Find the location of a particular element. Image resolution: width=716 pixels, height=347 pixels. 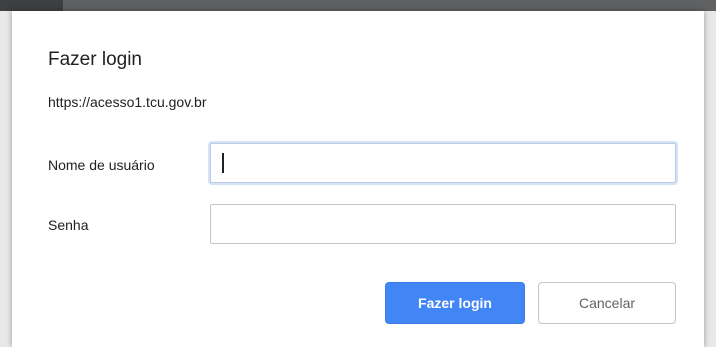

dialog-title: Fazer login is located at coordinates (95, 59).